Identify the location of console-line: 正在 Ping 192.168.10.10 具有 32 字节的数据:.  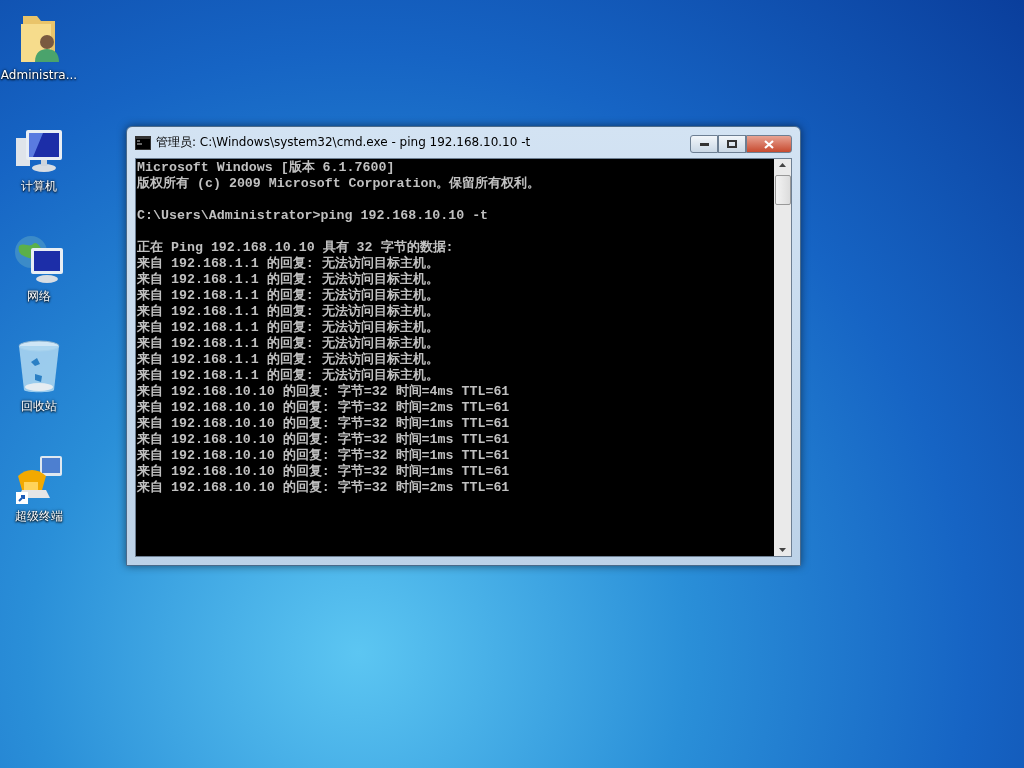
(296, 247).